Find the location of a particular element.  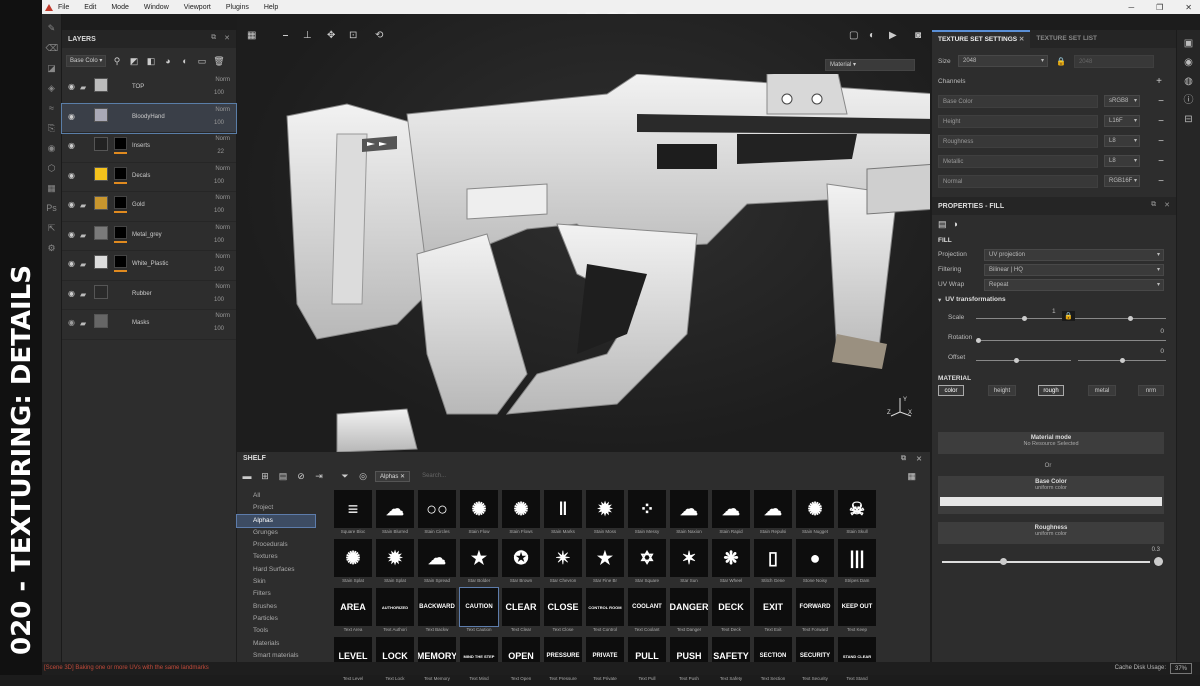

uvwrap-select: Repeat ▾ is located at coordinates (1074, 284).